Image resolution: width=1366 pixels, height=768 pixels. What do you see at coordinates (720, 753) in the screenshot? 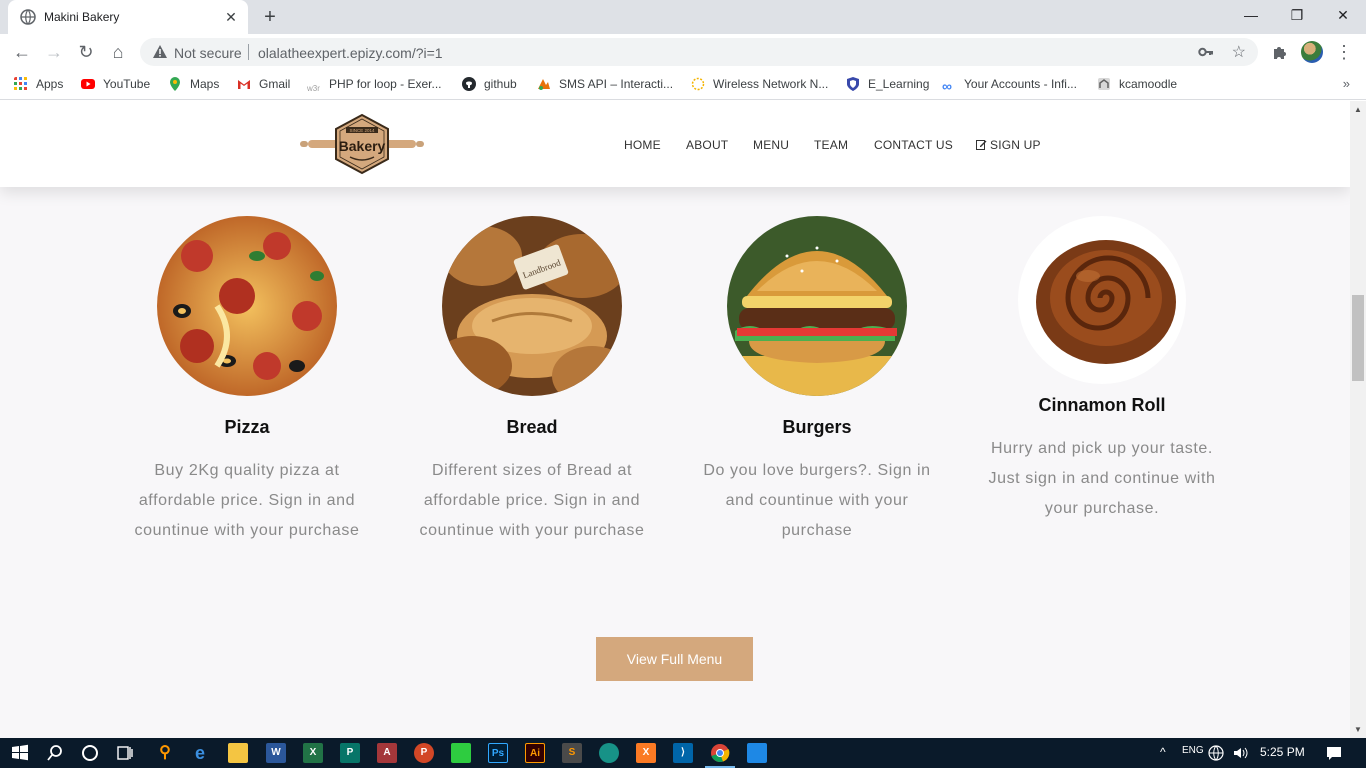
I see `chrome-icon` at bounding box center [720, 753].